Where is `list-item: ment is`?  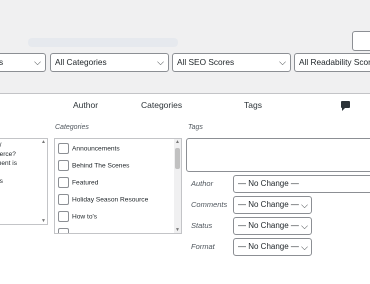
list-item: ment is is located at coordinates (8, 163).